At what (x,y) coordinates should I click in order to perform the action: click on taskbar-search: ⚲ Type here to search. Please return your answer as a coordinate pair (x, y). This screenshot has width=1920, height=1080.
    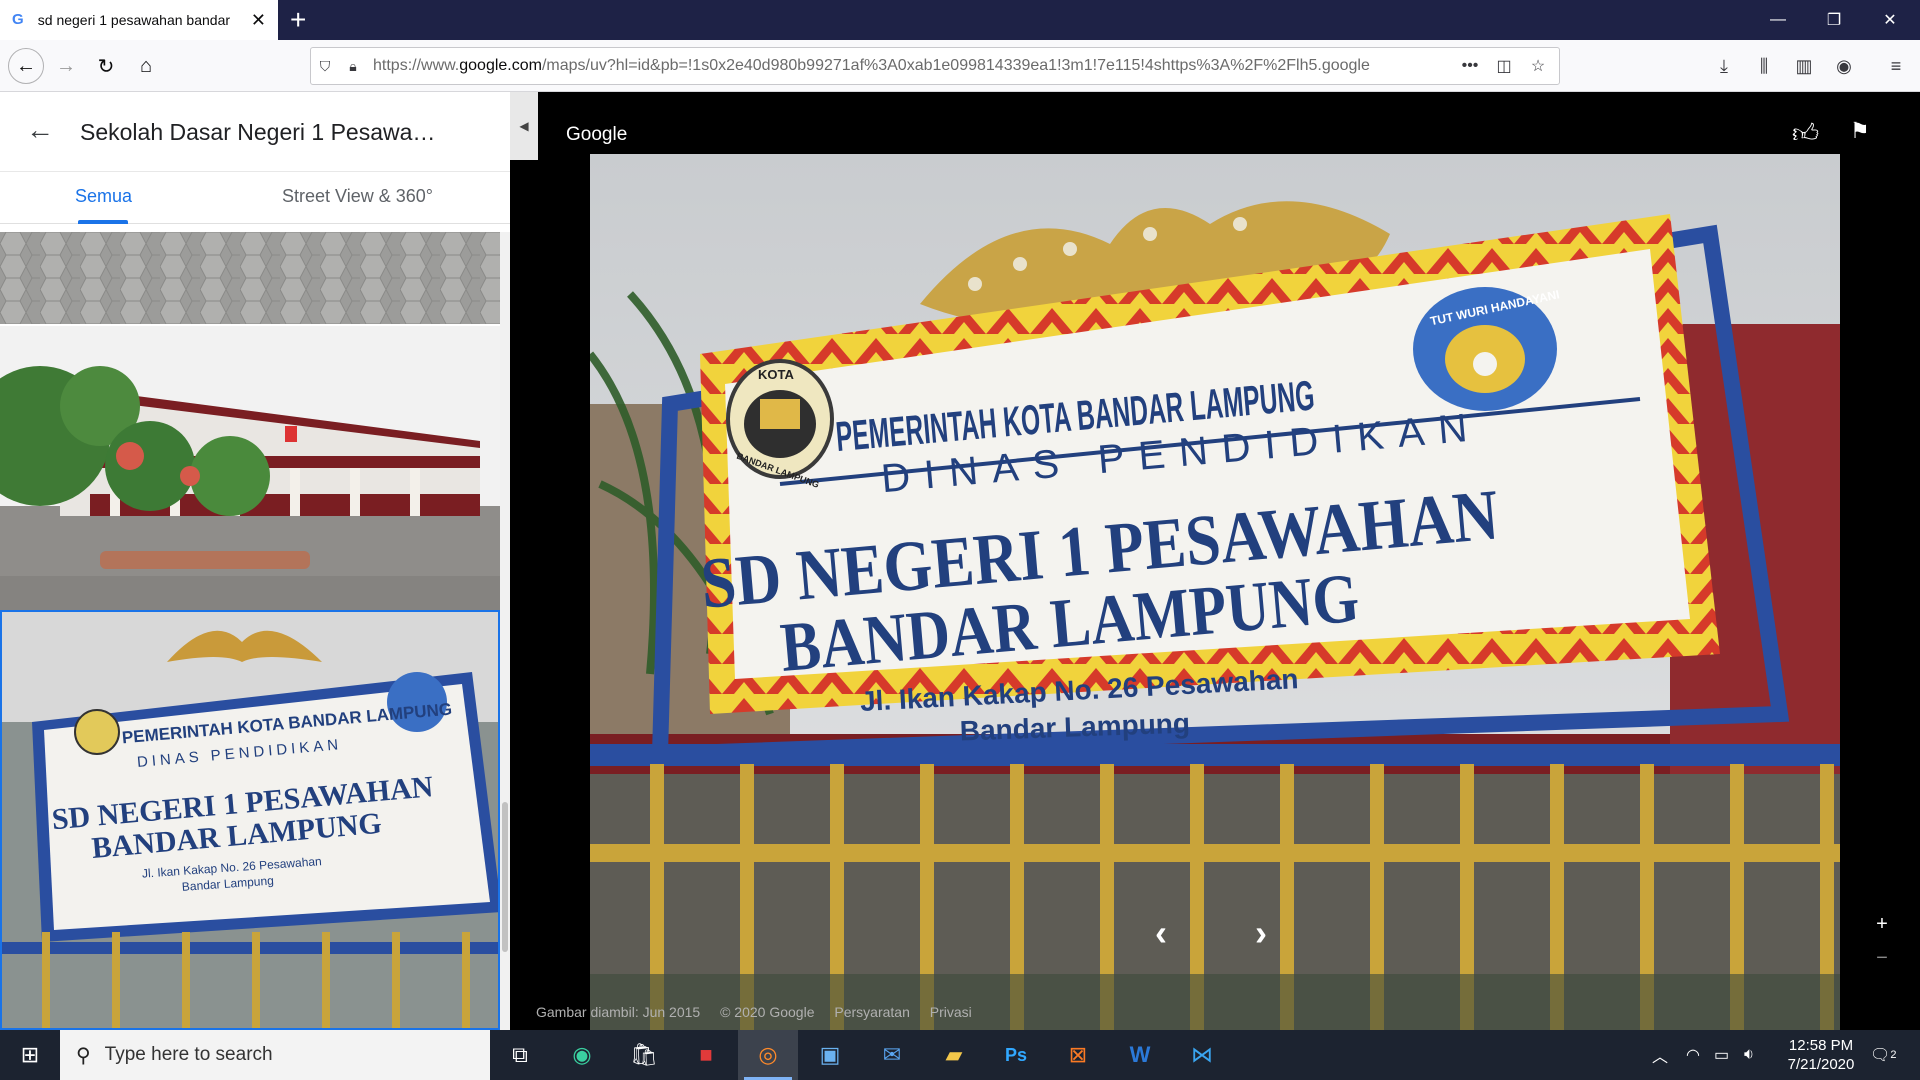
    Looking at the image, I should click on (275, 1055).